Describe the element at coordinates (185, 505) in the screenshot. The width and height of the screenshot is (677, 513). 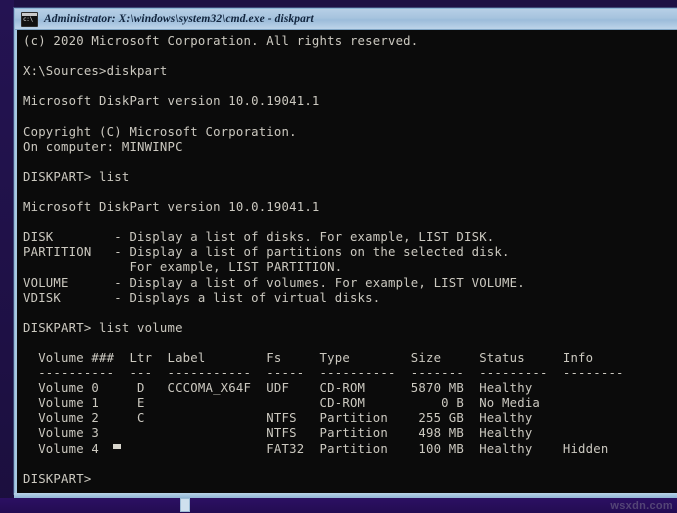
I see `taskbar-item` at that location.